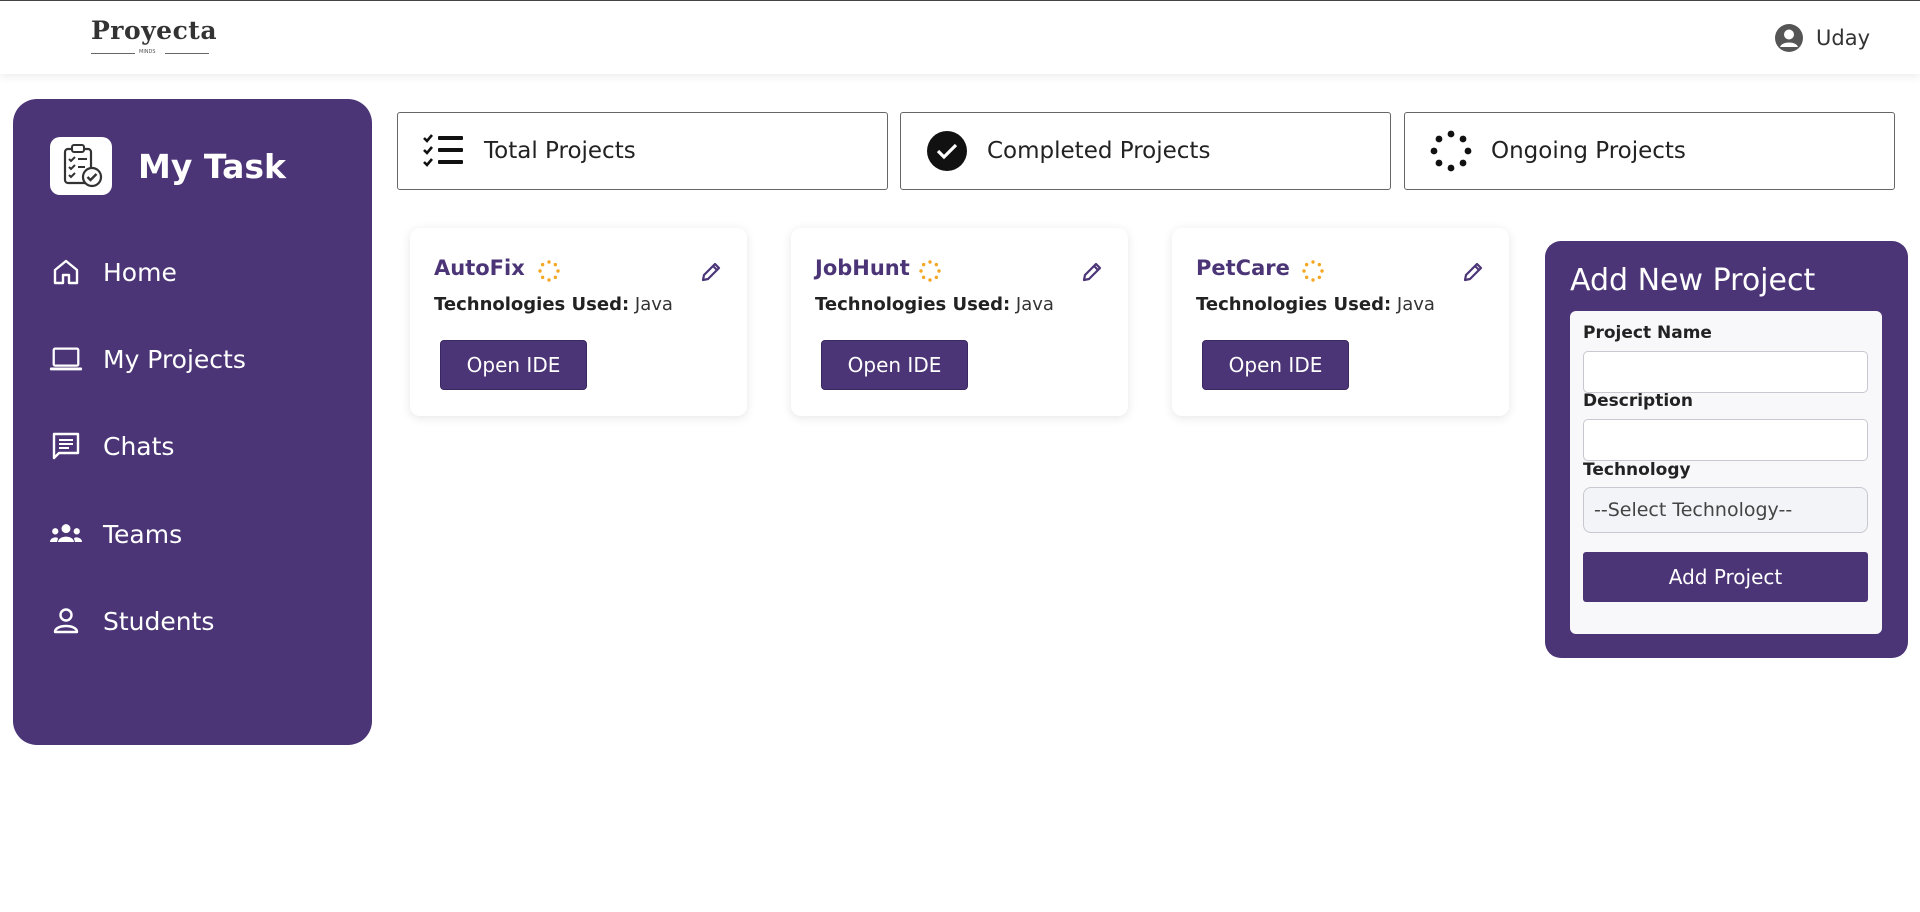  What do you see at coordinates (1725, 440) in the screenshot?
I see `description-input` at bounding box center [1725, 440].